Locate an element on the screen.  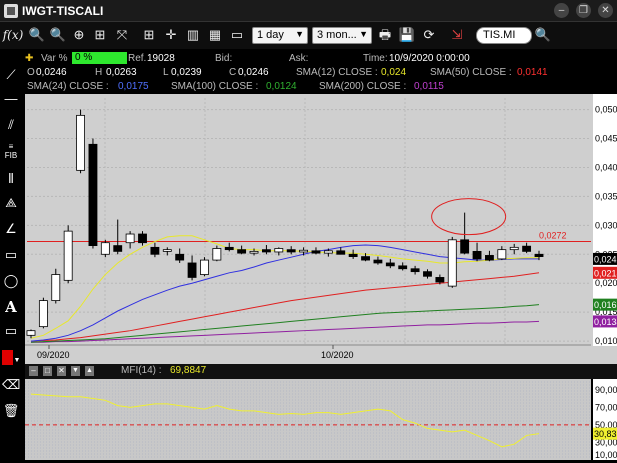
price-tick-label: 0,0500 is located at coordinates (606, 110).